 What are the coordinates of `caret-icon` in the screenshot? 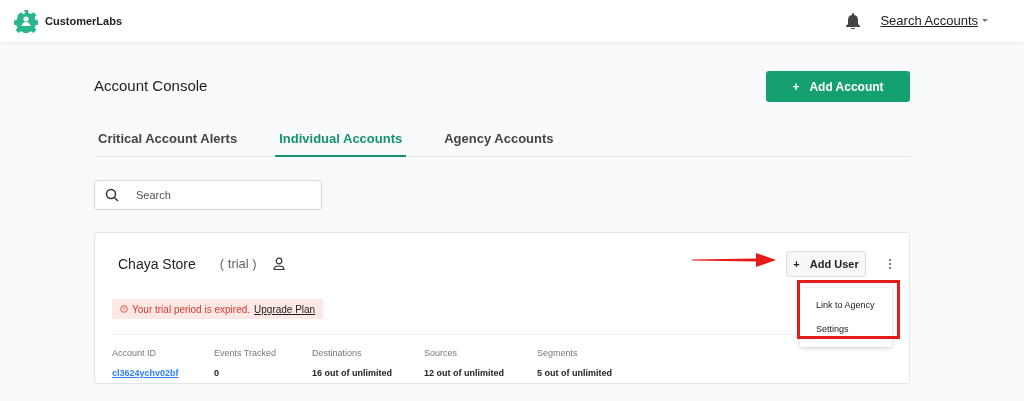 It's located at (985, 21).